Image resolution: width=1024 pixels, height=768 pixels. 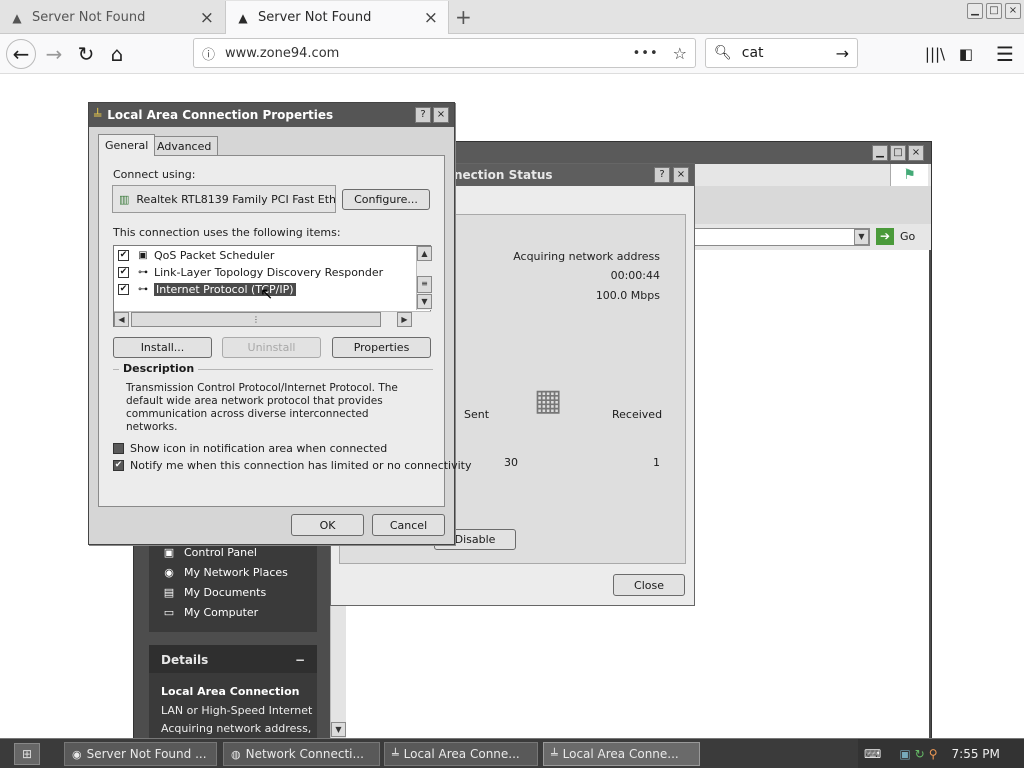 What do you see at coordinates (300, 660) in the screenshot?
I see `collapse-icon: −` at bounding box center [300, 660].